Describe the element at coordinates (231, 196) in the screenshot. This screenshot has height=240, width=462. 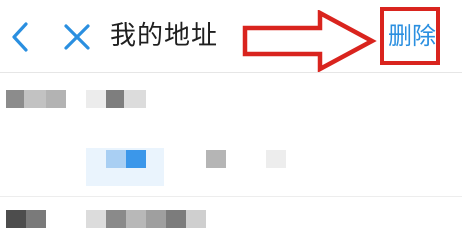
I see `row-divider` at that location.